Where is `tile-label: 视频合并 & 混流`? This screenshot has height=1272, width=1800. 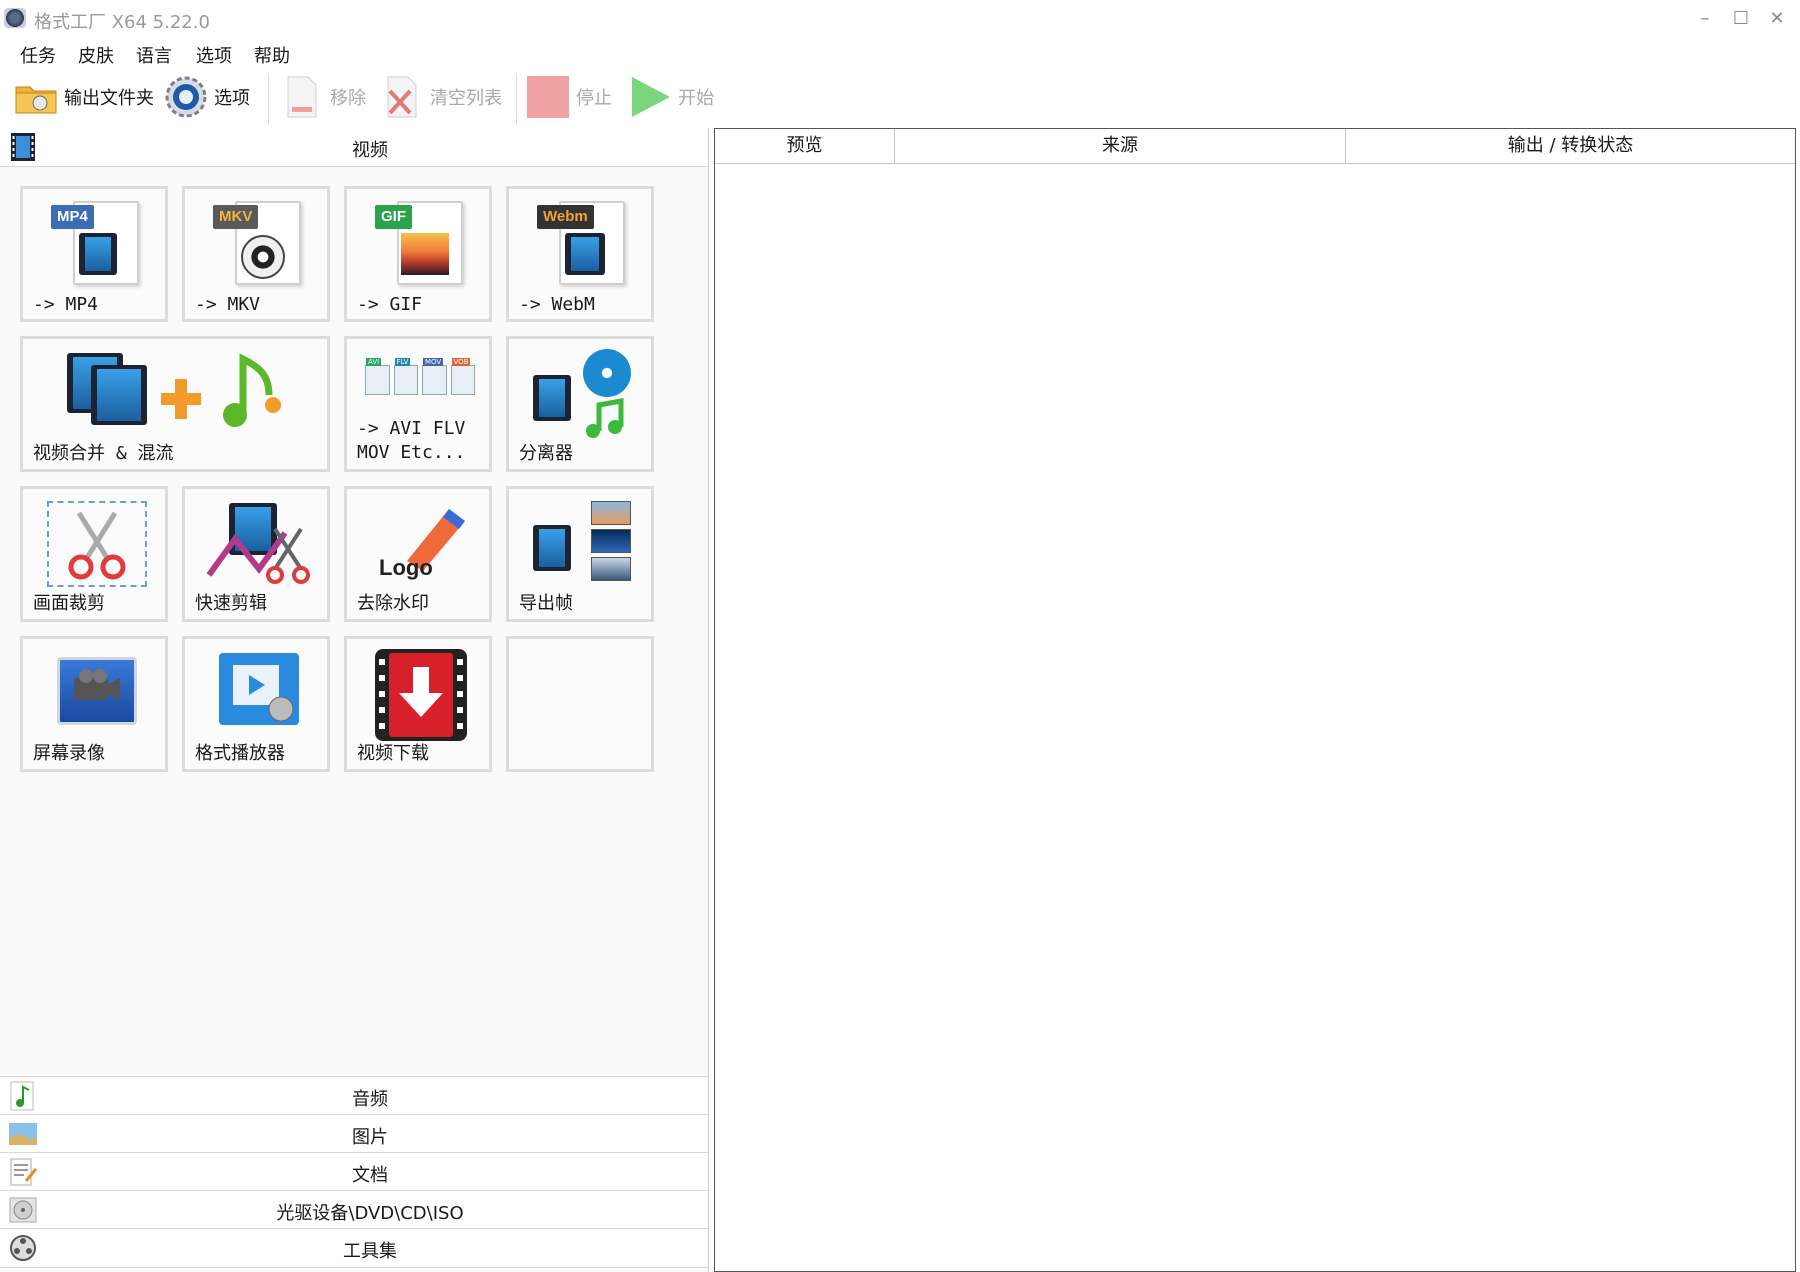 tile-label: 视频合并 & 混流 is located at coordinates (103, 453).